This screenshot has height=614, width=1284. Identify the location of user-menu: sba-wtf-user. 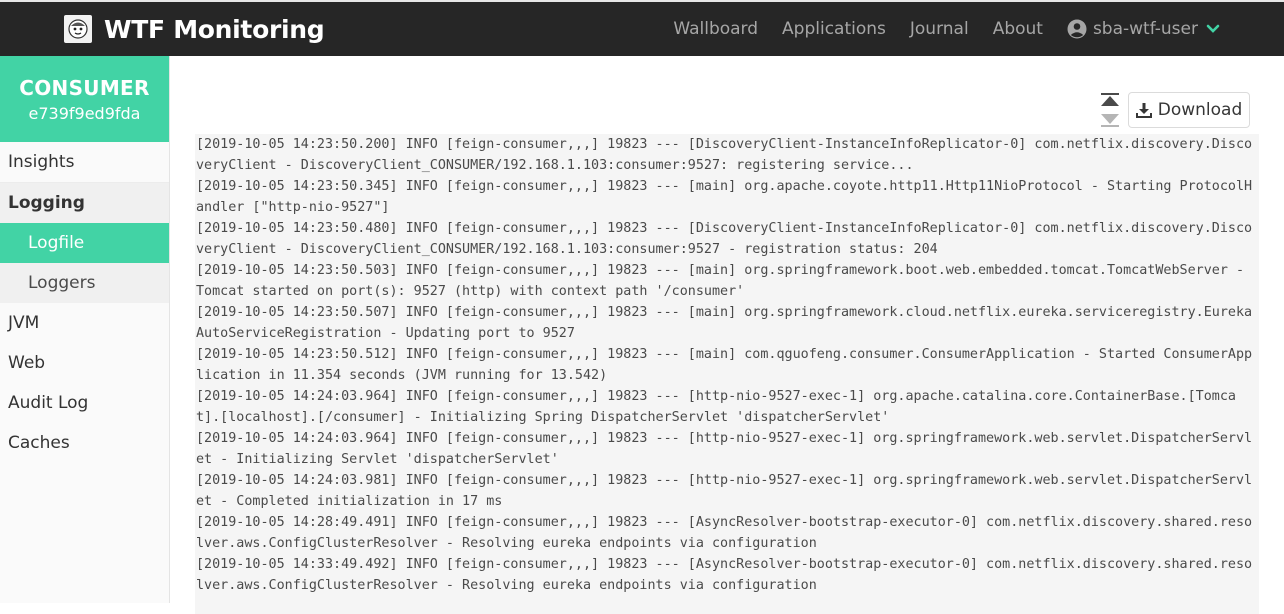
(1143, 29).